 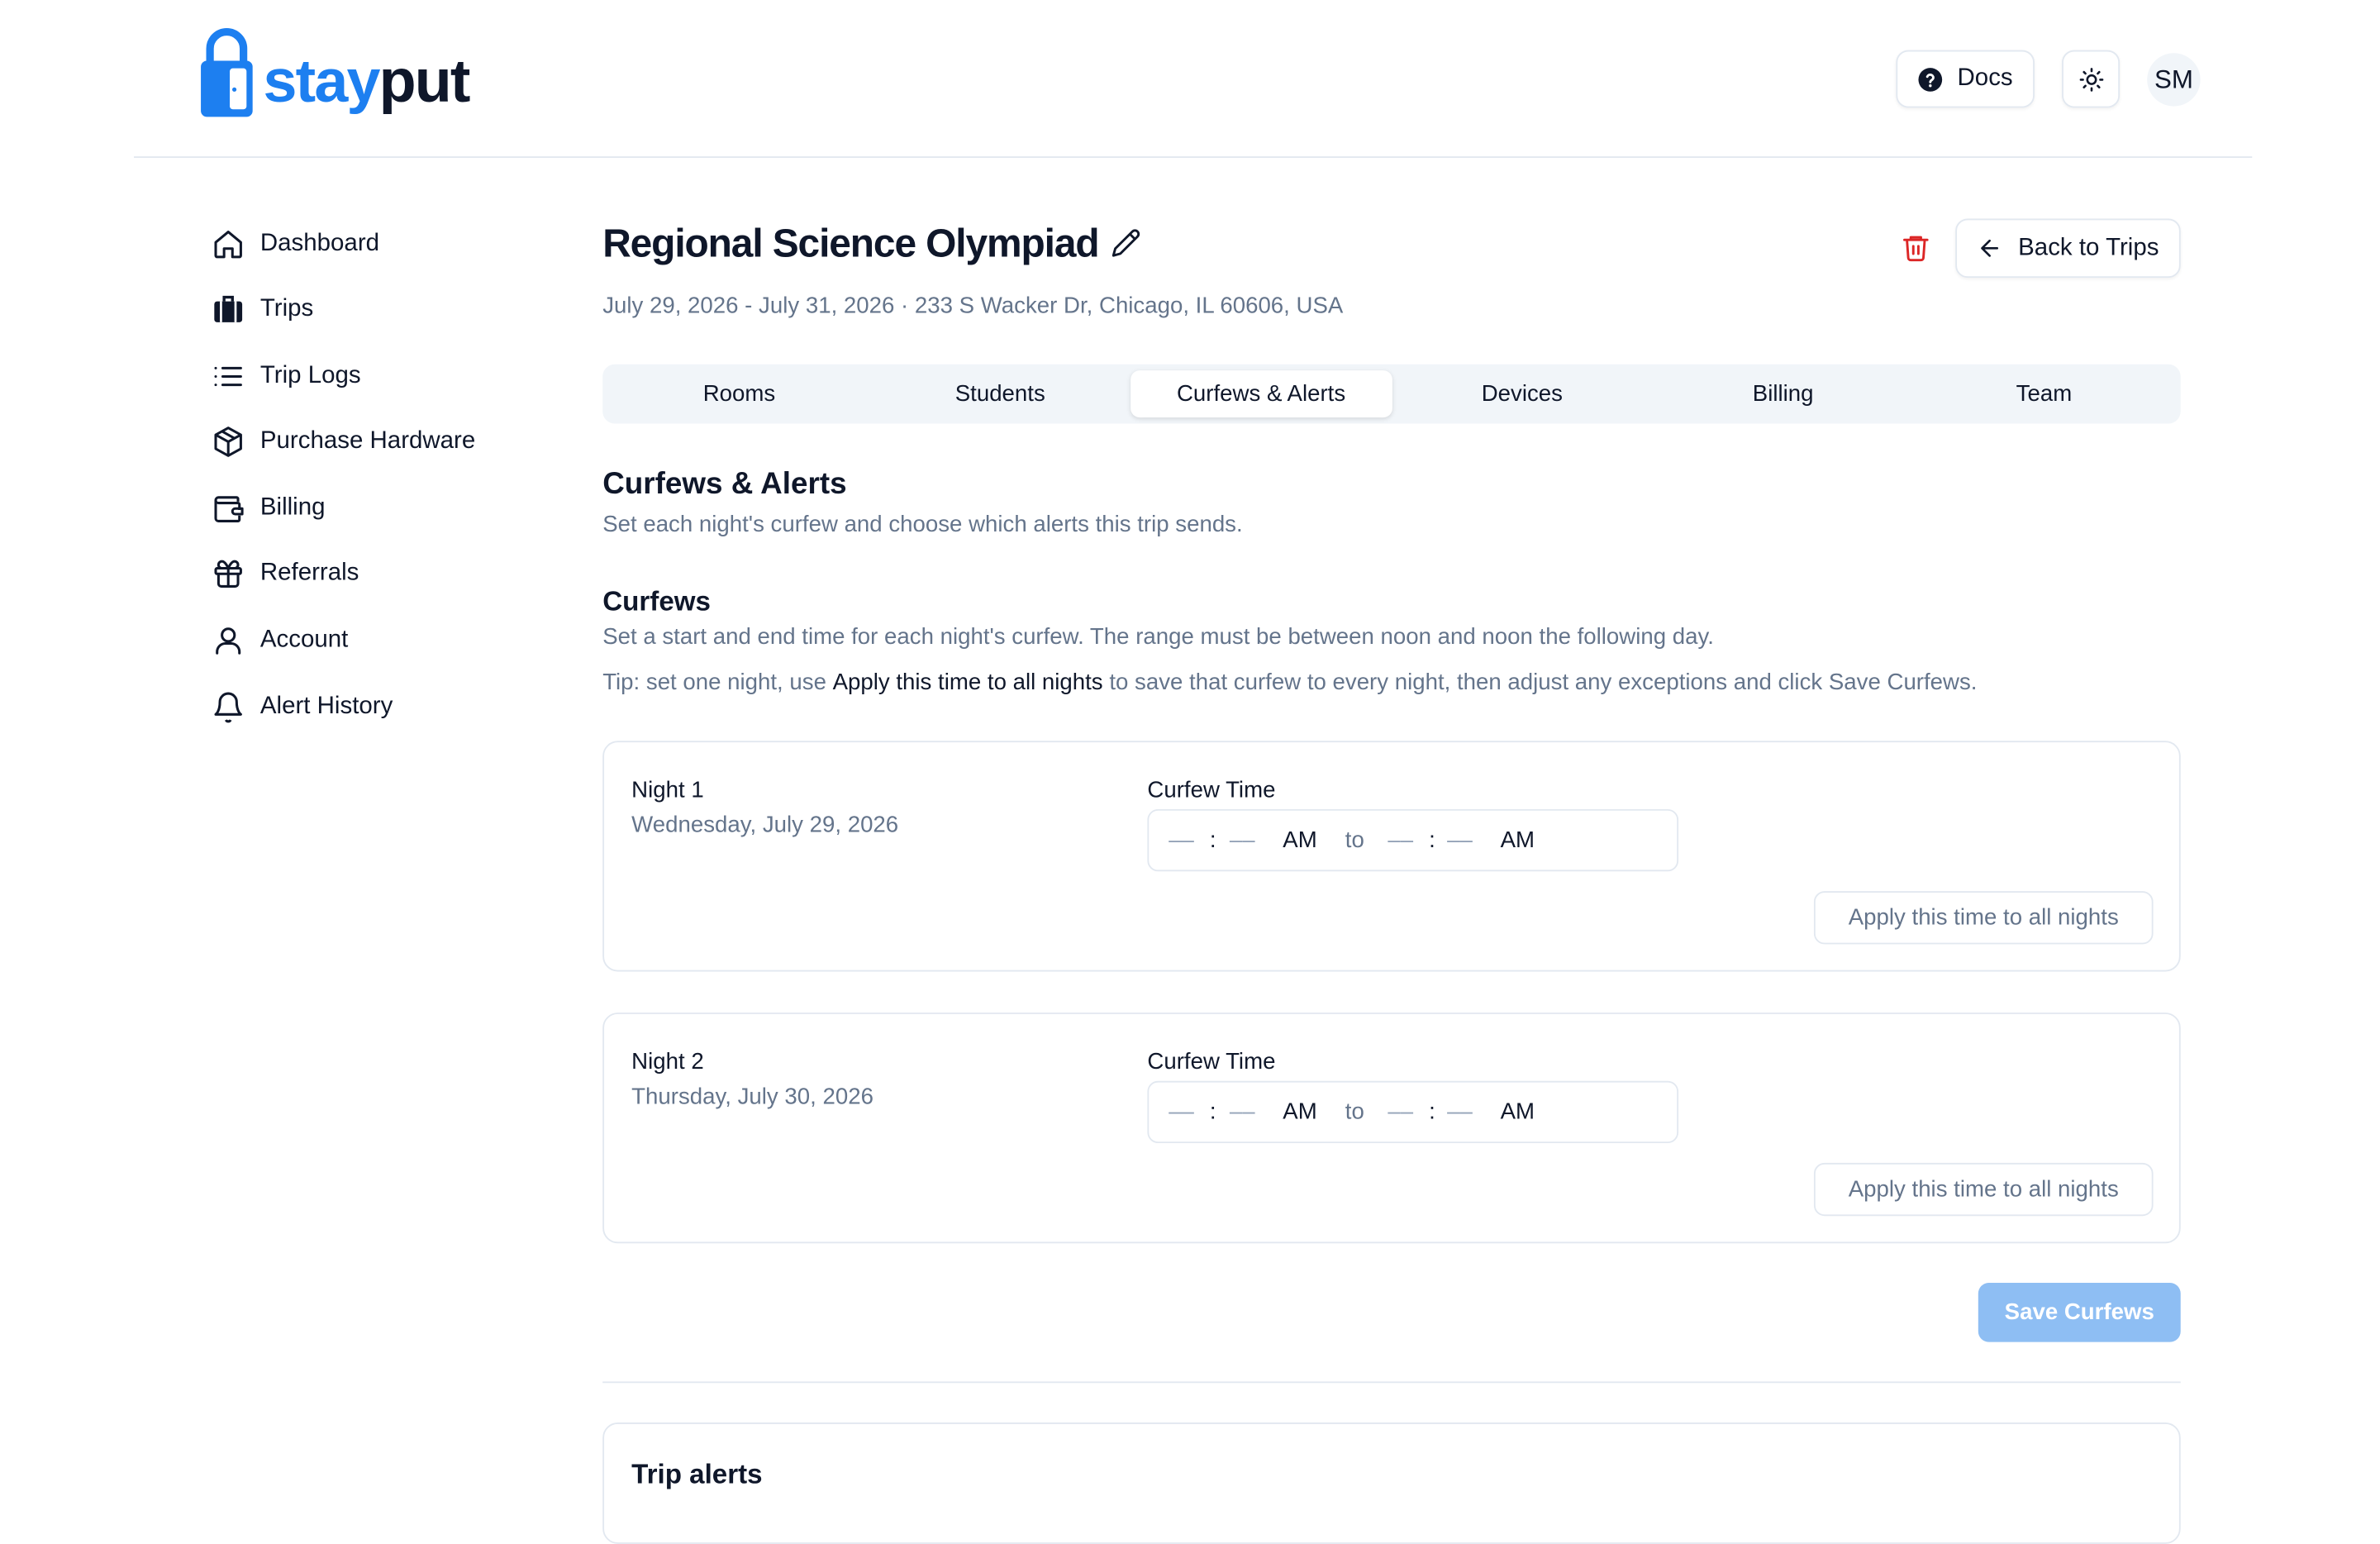 What do you see at coordinates (292, 508) in the screenshot?
I see `sidebar-item-label: Billing` at bounding box center [292, 508].